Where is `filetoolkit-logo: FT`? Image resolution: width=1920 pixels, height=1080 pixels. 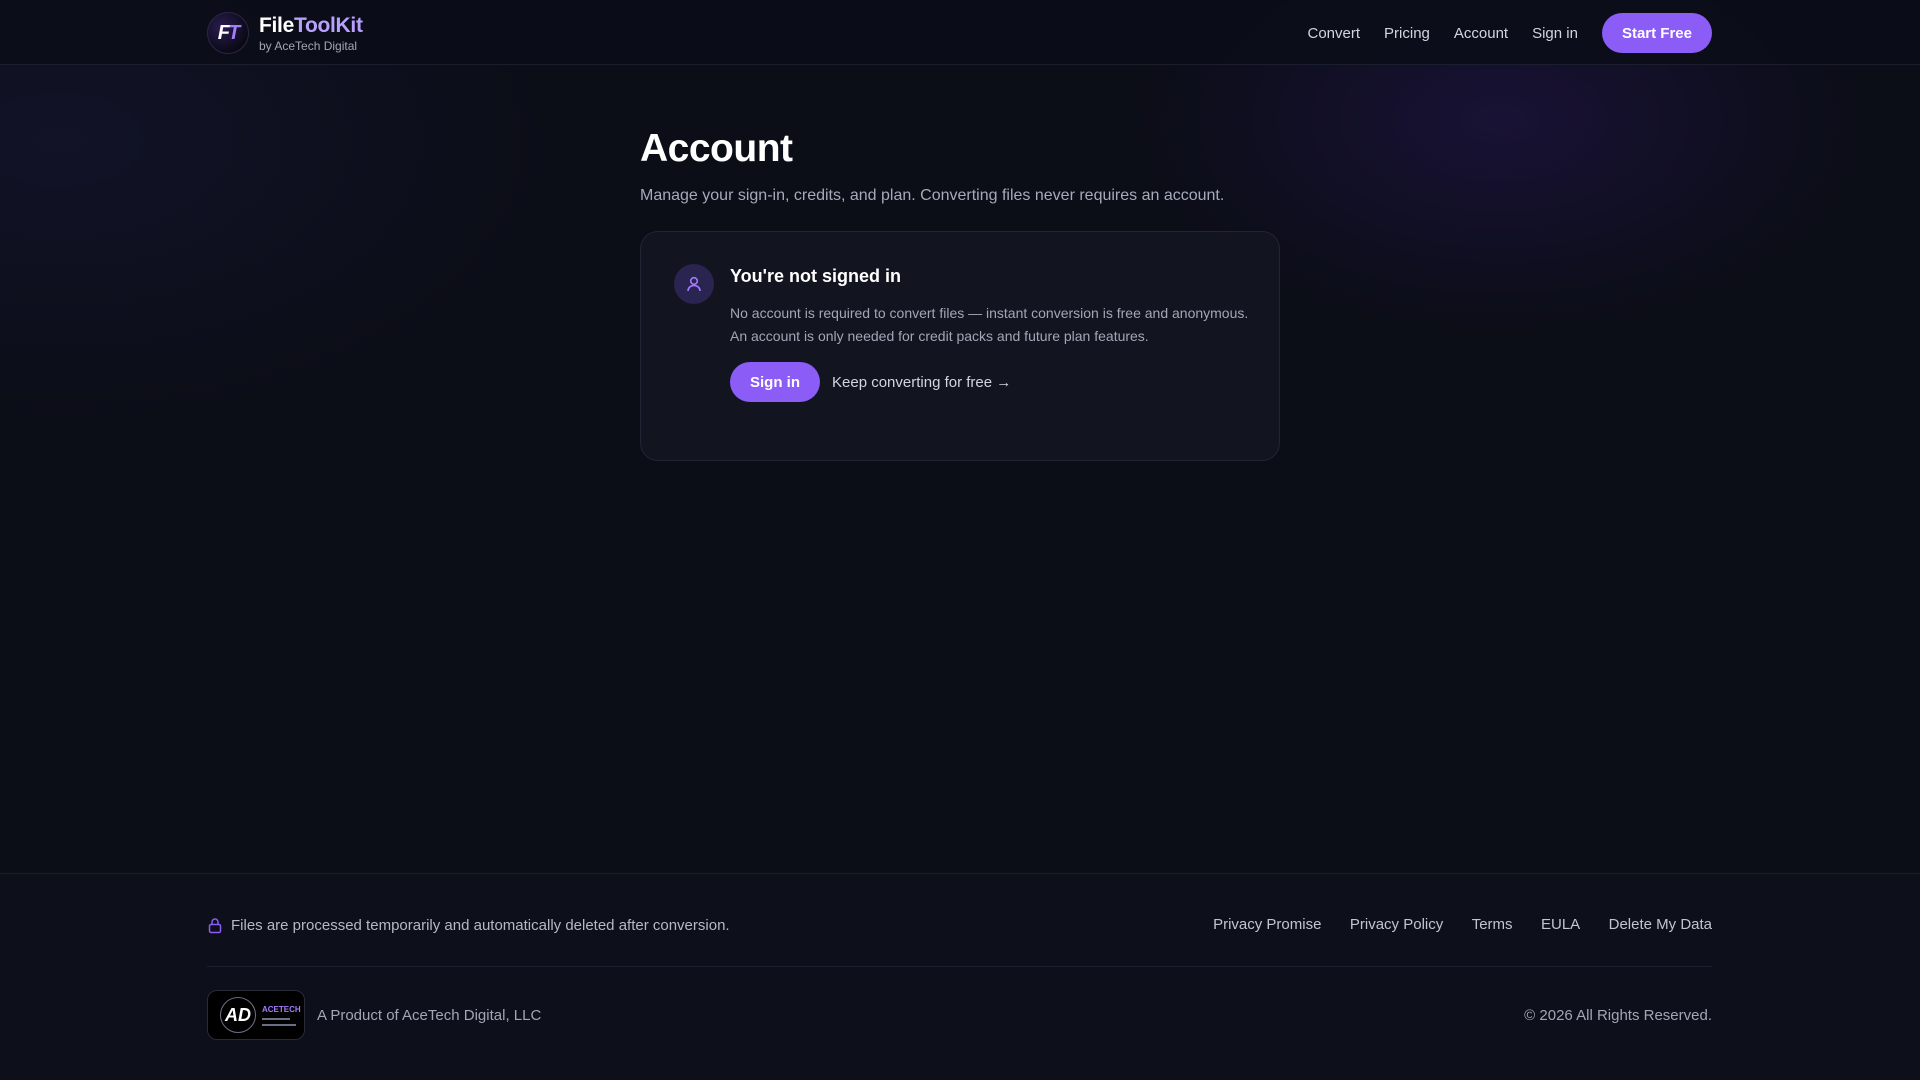 filetoolkit-logo: FT is located at coordinates (228, 33).